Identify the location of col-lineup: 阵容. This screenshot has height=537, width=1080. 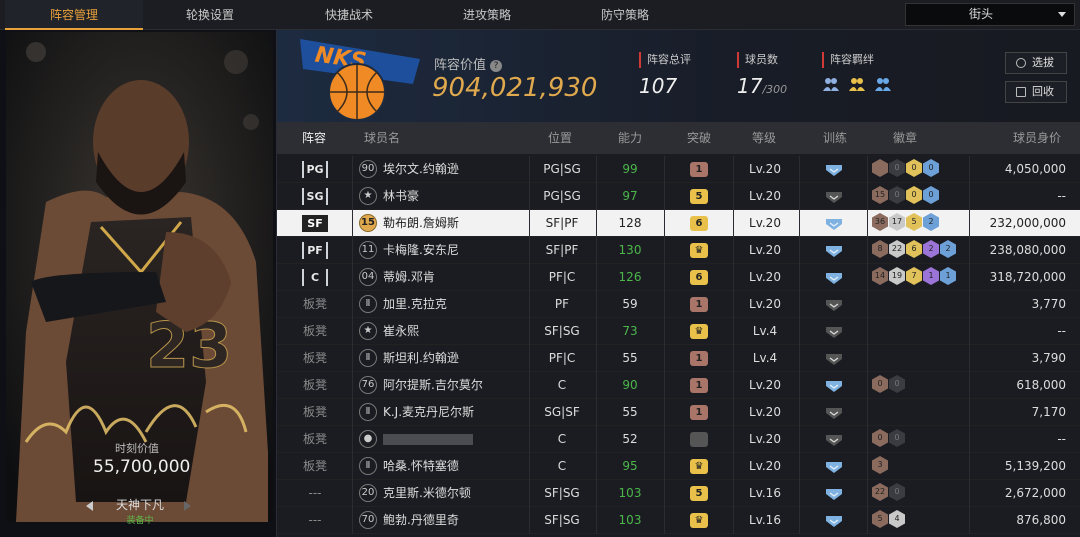
(314, 138).